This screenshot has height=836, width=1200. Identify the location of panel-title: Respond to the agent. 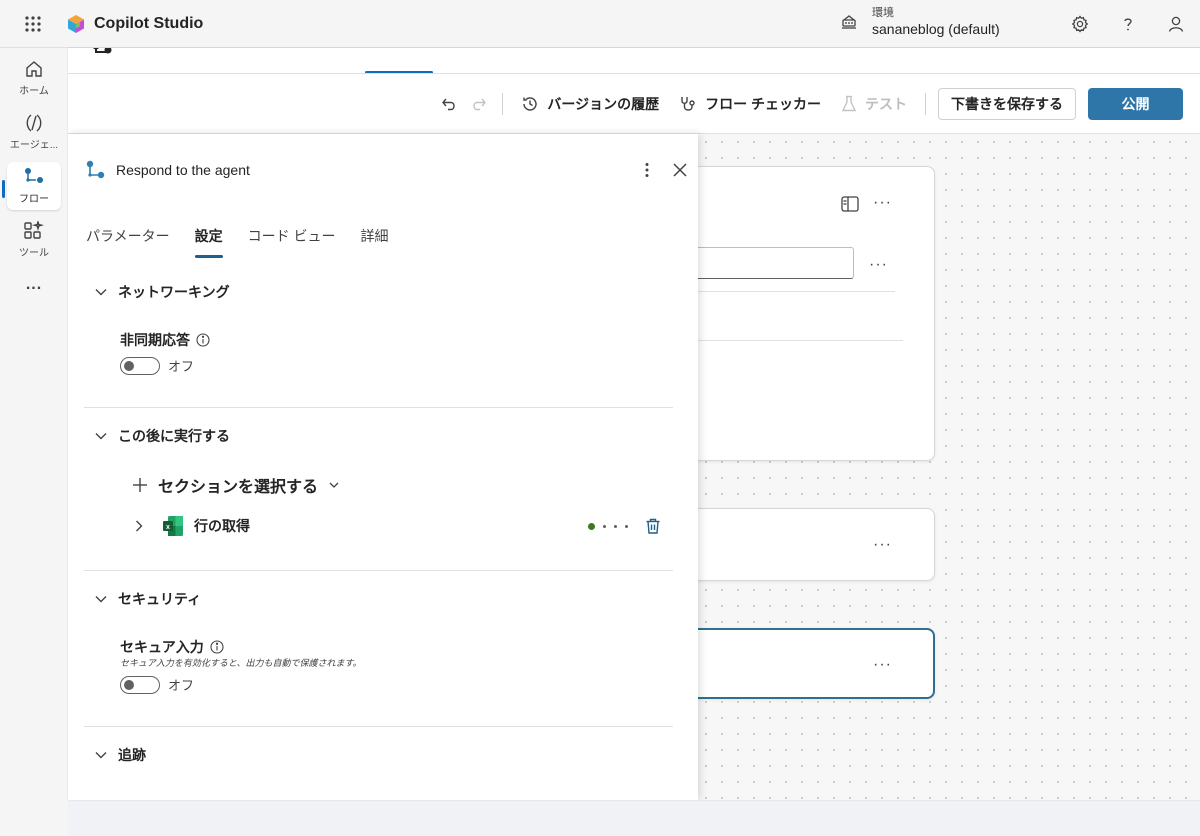
(183, 170).